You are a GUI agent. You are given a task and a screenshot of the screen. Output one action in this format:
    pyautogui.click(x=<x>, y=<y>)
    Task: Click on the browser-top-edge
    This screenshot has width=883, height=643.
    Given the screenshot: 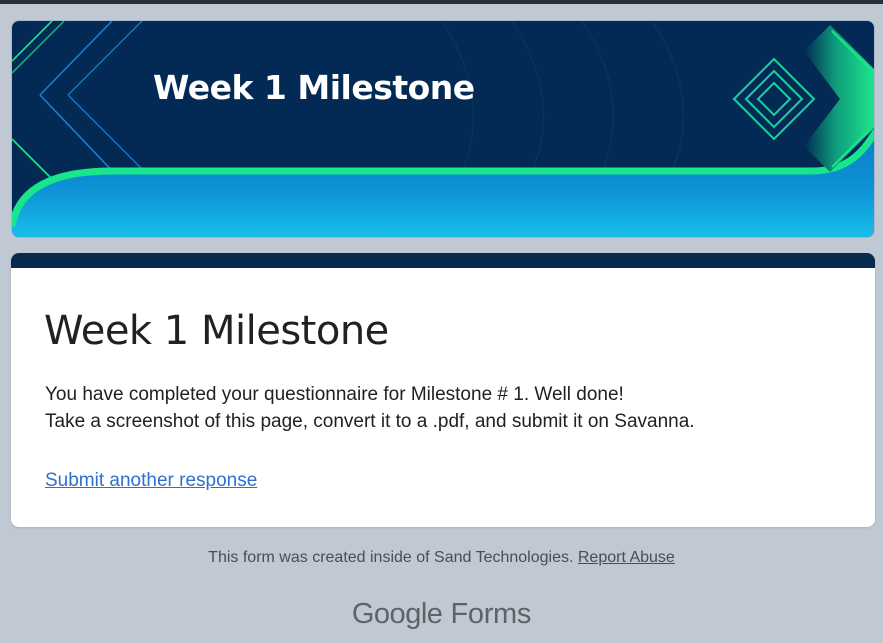 What is the action you would take?
    pyautogui.click(x=441, y=2)
    